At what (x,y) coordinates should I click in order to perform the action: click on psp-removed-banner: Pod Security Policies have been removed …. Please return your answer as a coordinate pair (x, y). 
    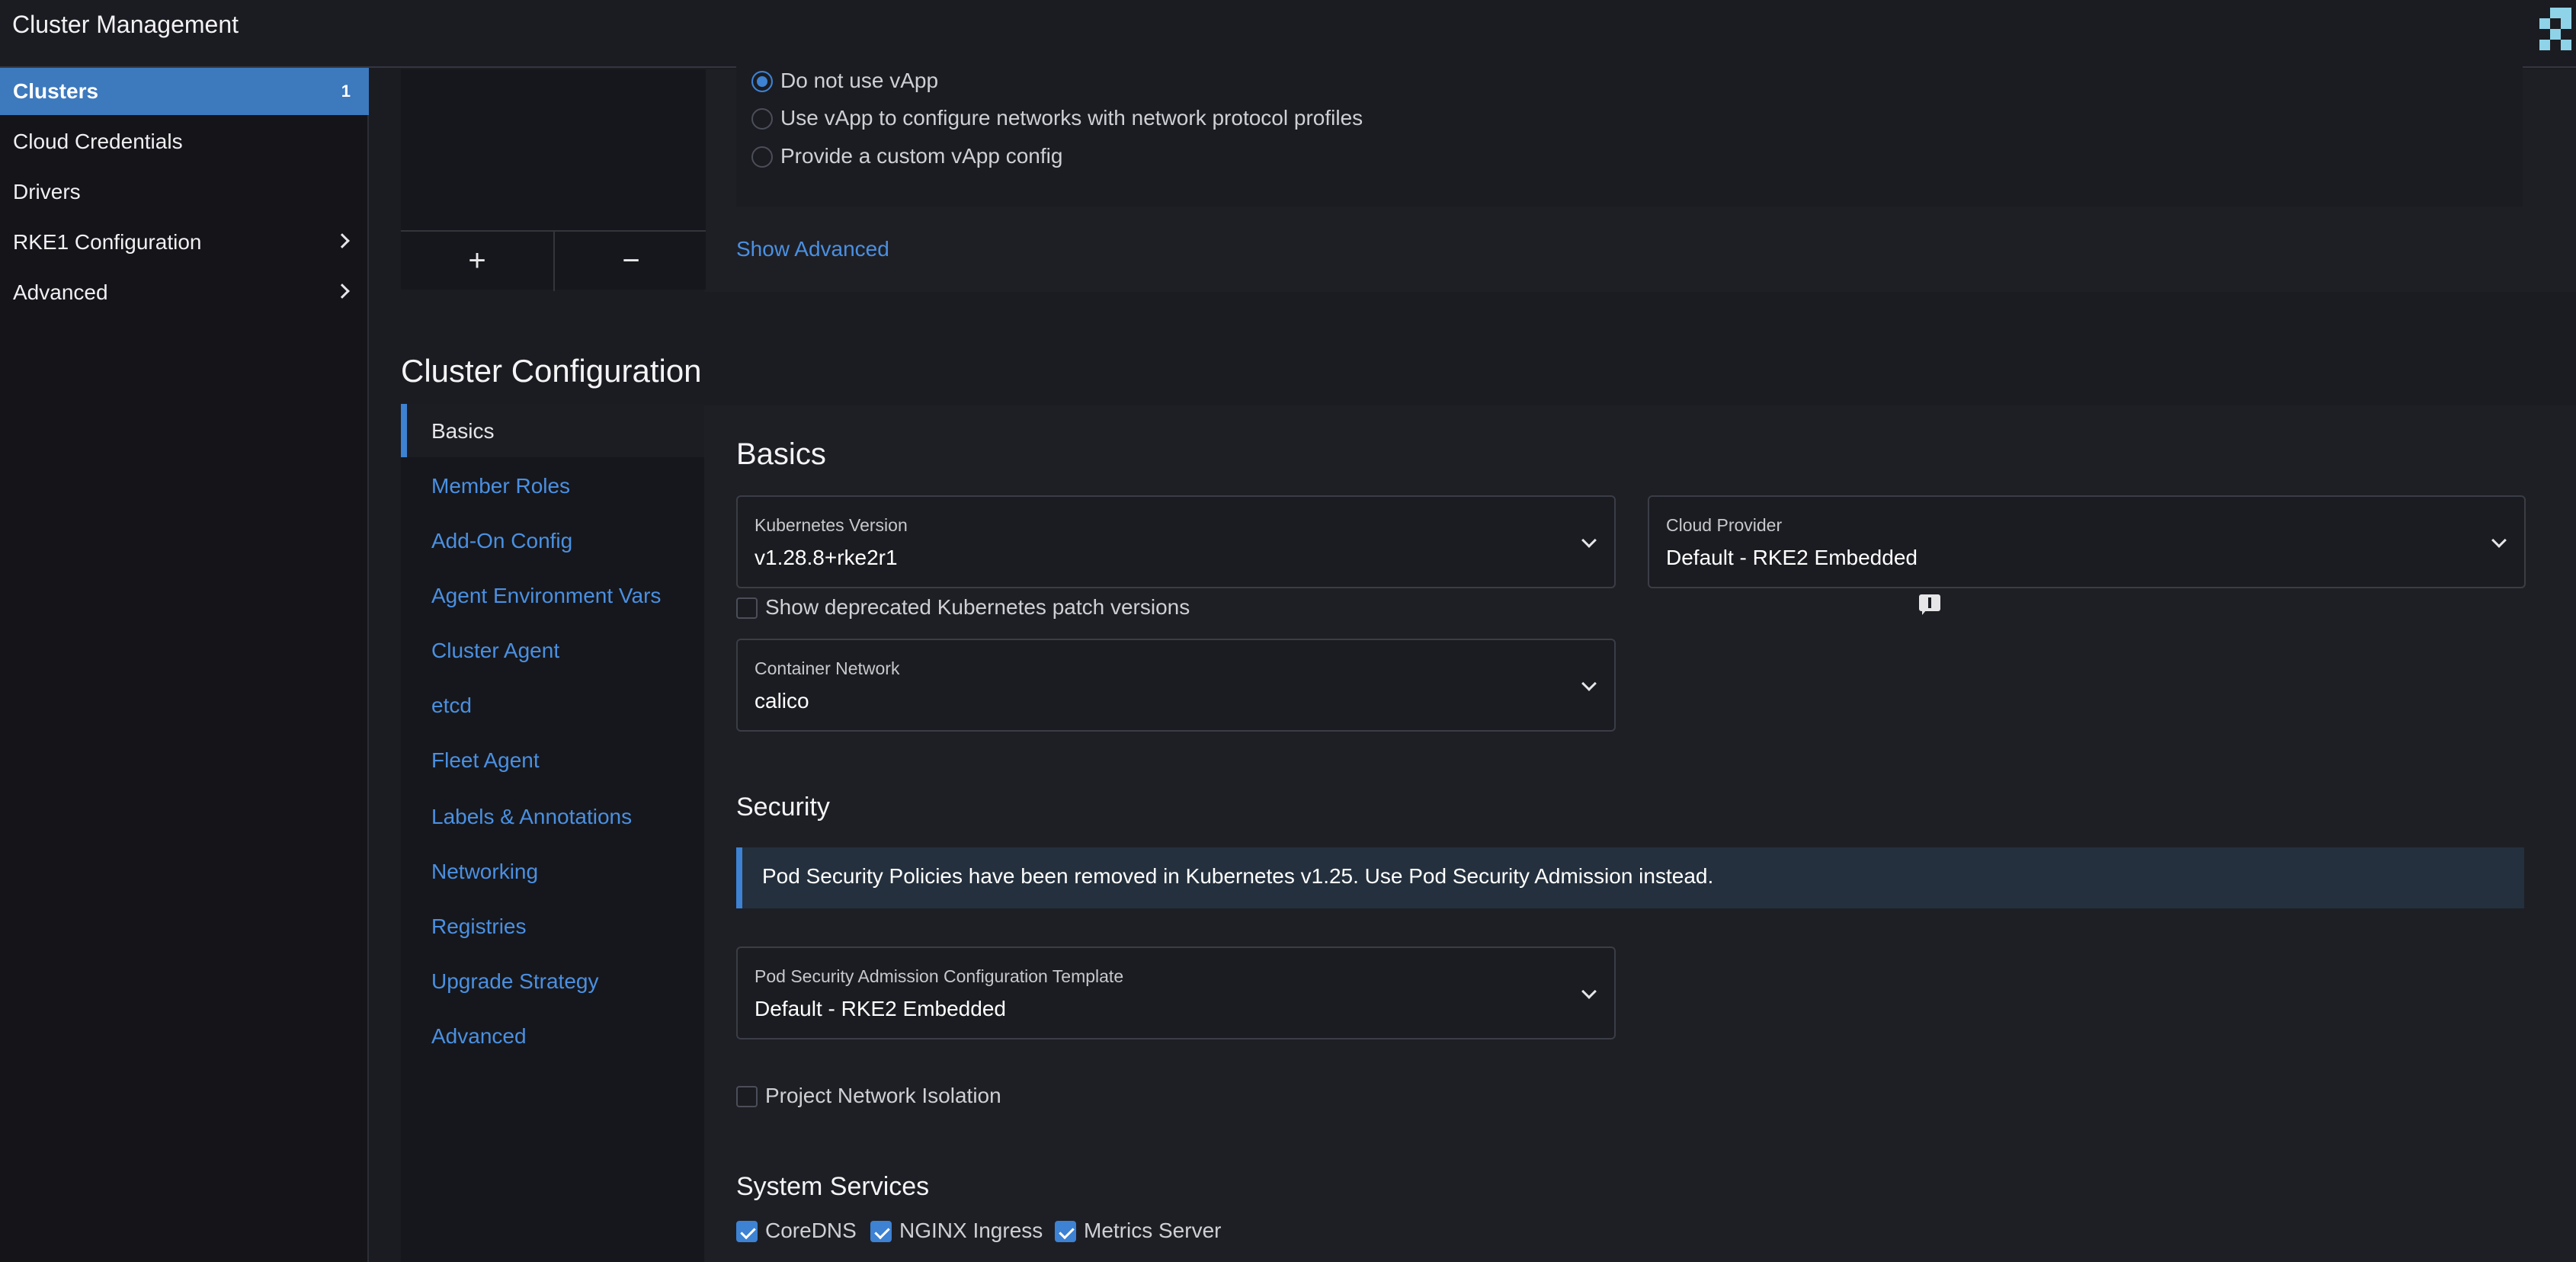
    Looking at the image, I should click on (1630, 877).